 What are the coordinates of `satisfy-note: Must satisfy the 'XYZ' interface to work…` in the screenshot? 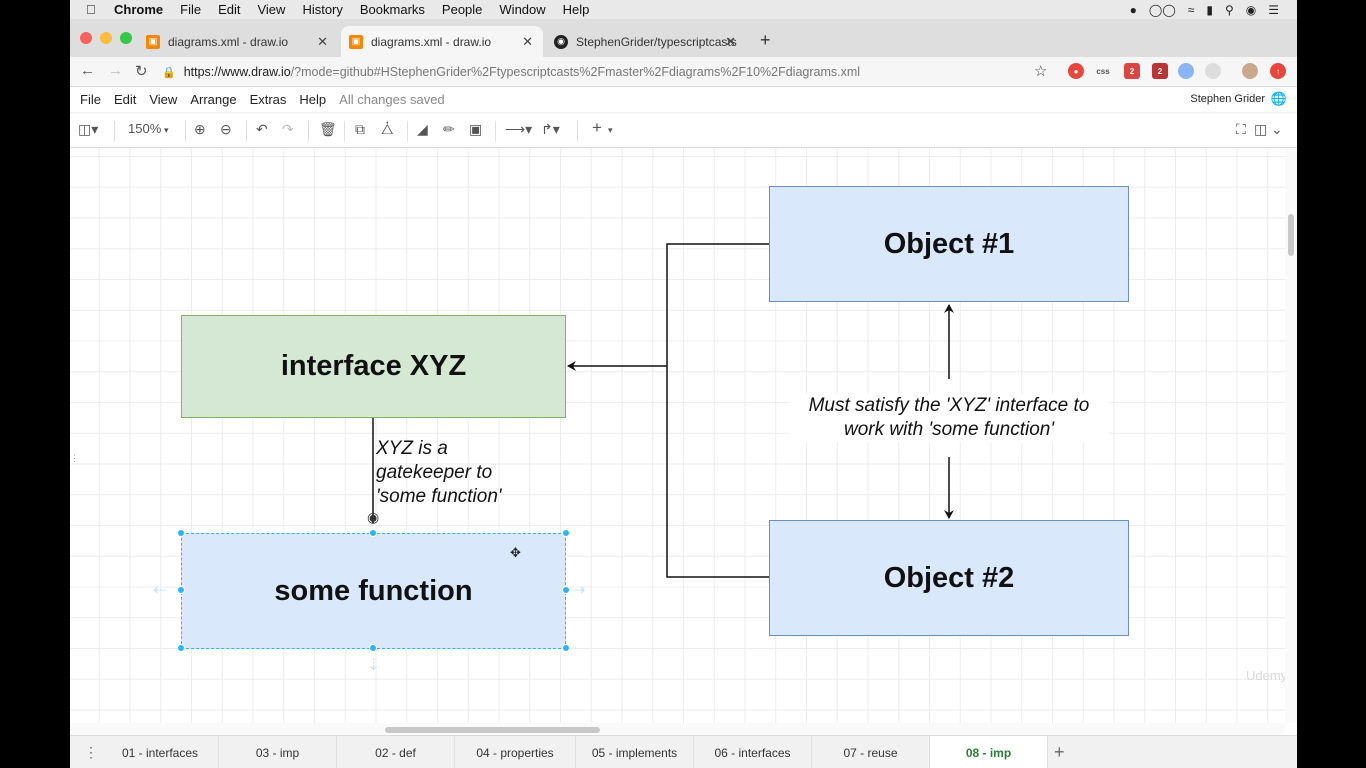 It's located at (949, 418).